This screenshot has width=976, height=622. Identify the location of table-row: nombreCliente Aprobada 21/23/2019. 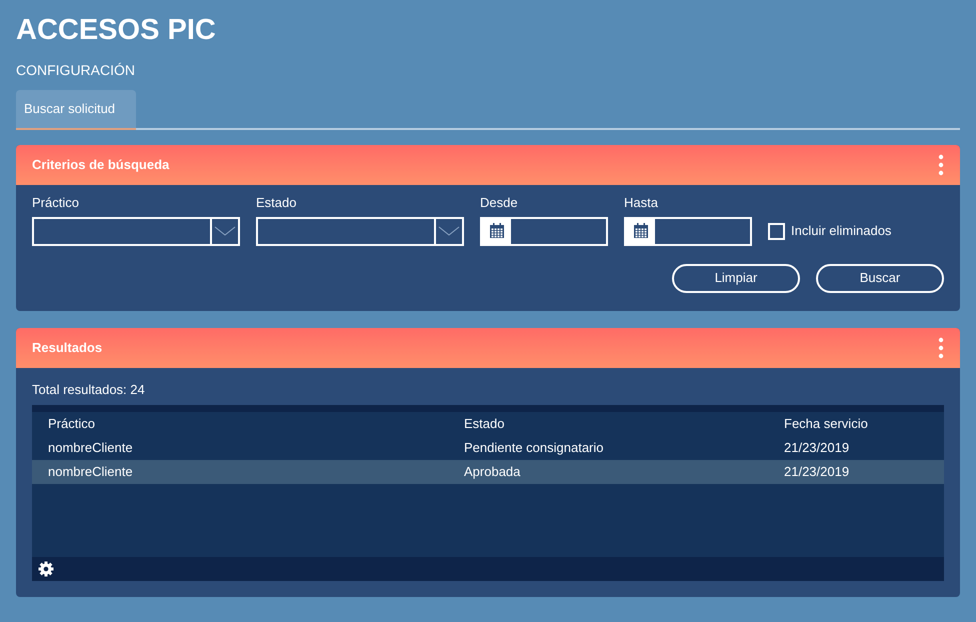
(488, 472).